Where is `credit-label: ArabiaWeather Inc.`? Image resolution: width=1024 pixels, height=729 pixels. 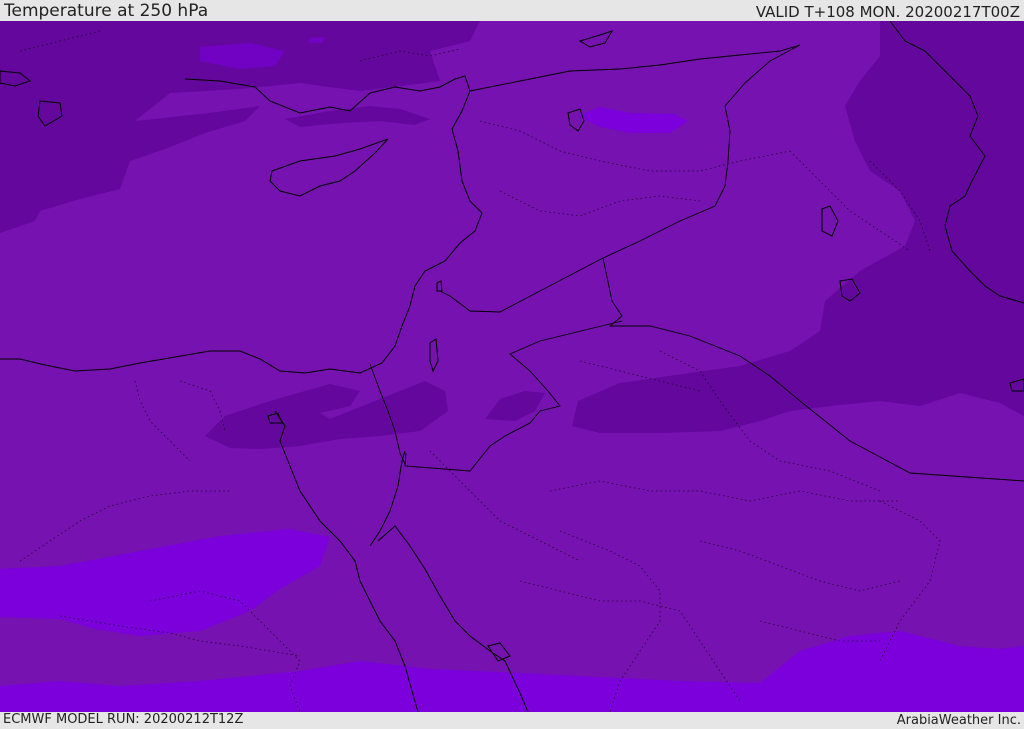 credit-label: ArabiaWeather Inc. is located at coordinates (958, 720).